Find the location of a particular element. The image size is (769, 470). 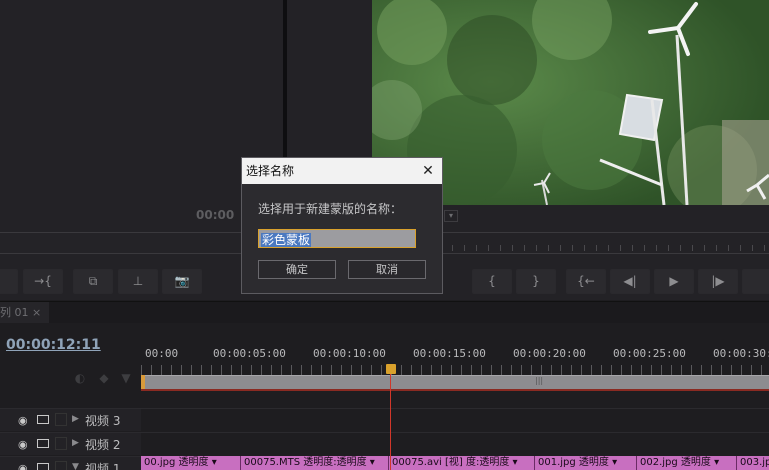

camera-icon: 📷 is located at coordinates (182, 281).